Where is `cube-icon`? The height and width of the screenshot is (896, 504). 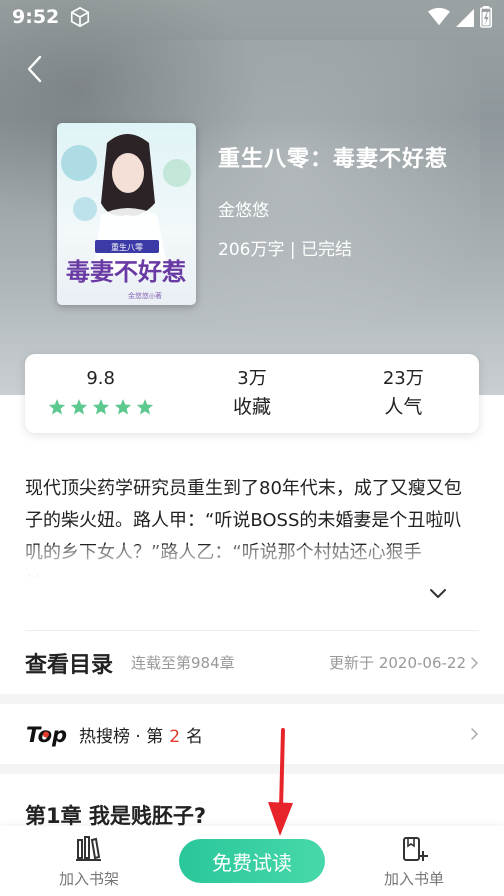 cube-icon is located at coordinates (80, 17).